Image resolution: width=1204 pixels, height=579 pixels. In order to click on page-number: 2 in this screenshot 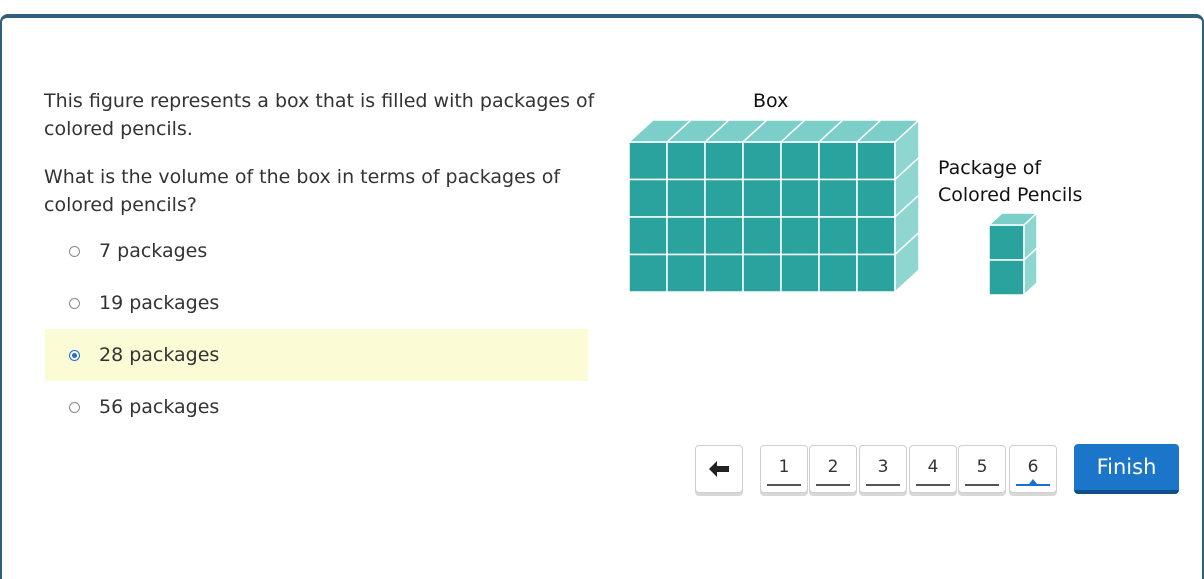, I will do `click(833, 467)`.